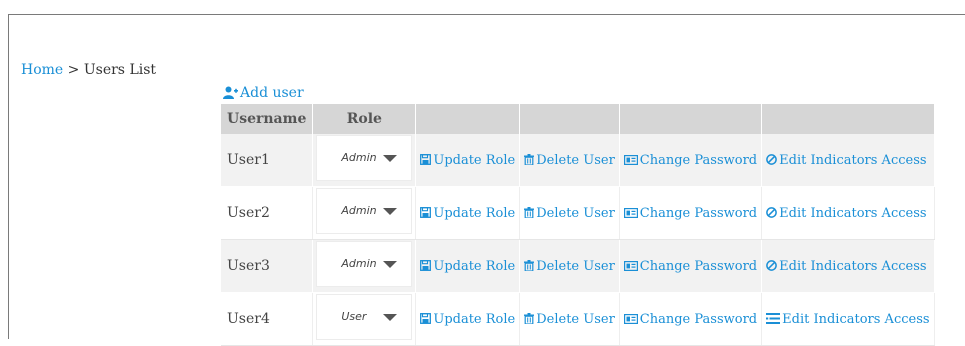 The image size is (965, 346). I want to click on table-header-row: Username Role, so click(578, 119).